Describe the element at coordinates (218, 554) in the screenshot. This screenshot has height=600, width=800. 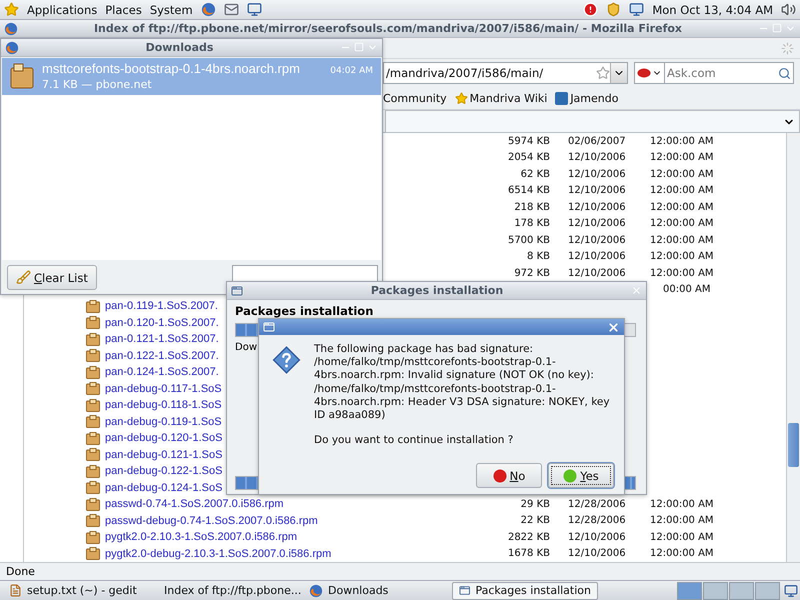
I see `file-link: pygtk2.0-debug-2.10.3-1.SoS.2007.0.i586.rpm` at that location.